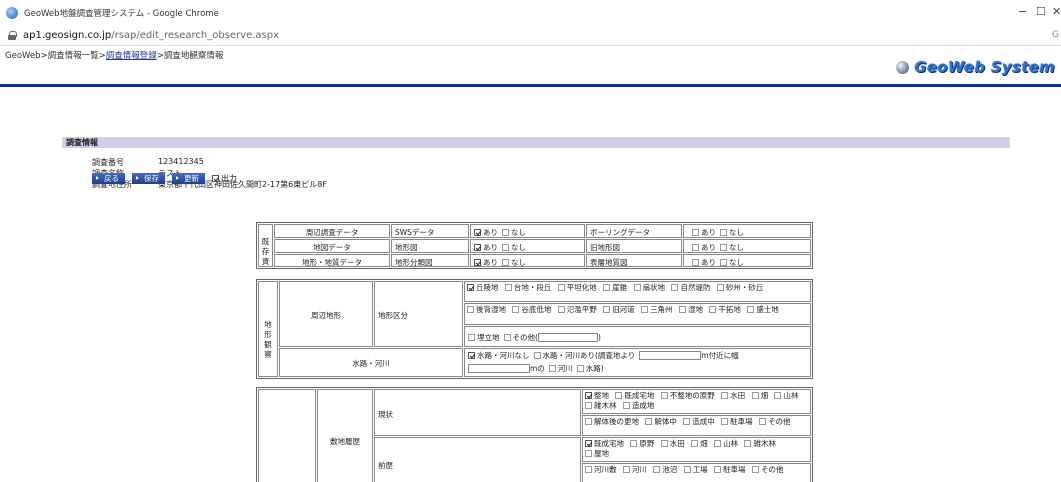 Image resolution: width=1061 pixels, height=482 pixels. Describe the element at coordinates (695, 469) in the screenshot. I see `checkbox-option: 工場` at that location.